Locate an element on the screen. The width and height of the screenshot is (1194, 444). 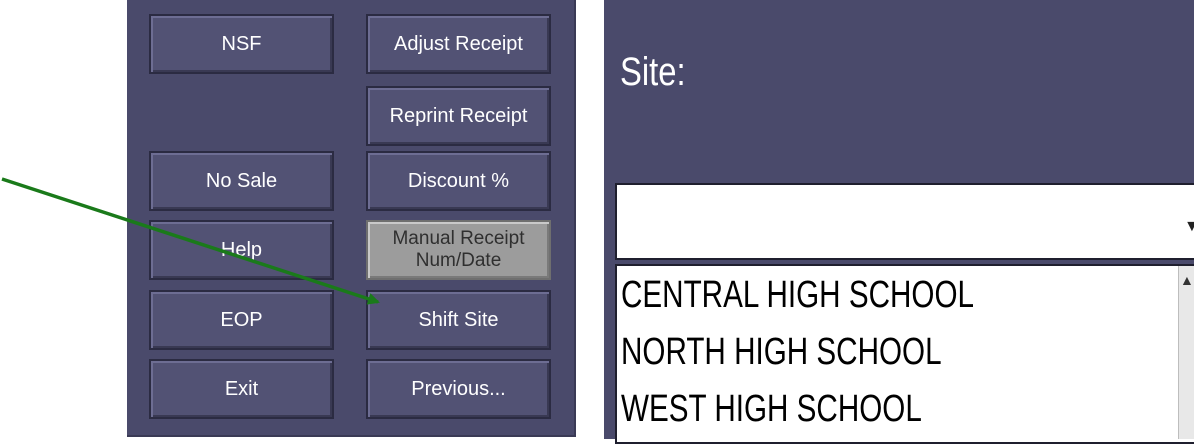
shift-site-button: Shift Site is located at coordinates (458, 320).